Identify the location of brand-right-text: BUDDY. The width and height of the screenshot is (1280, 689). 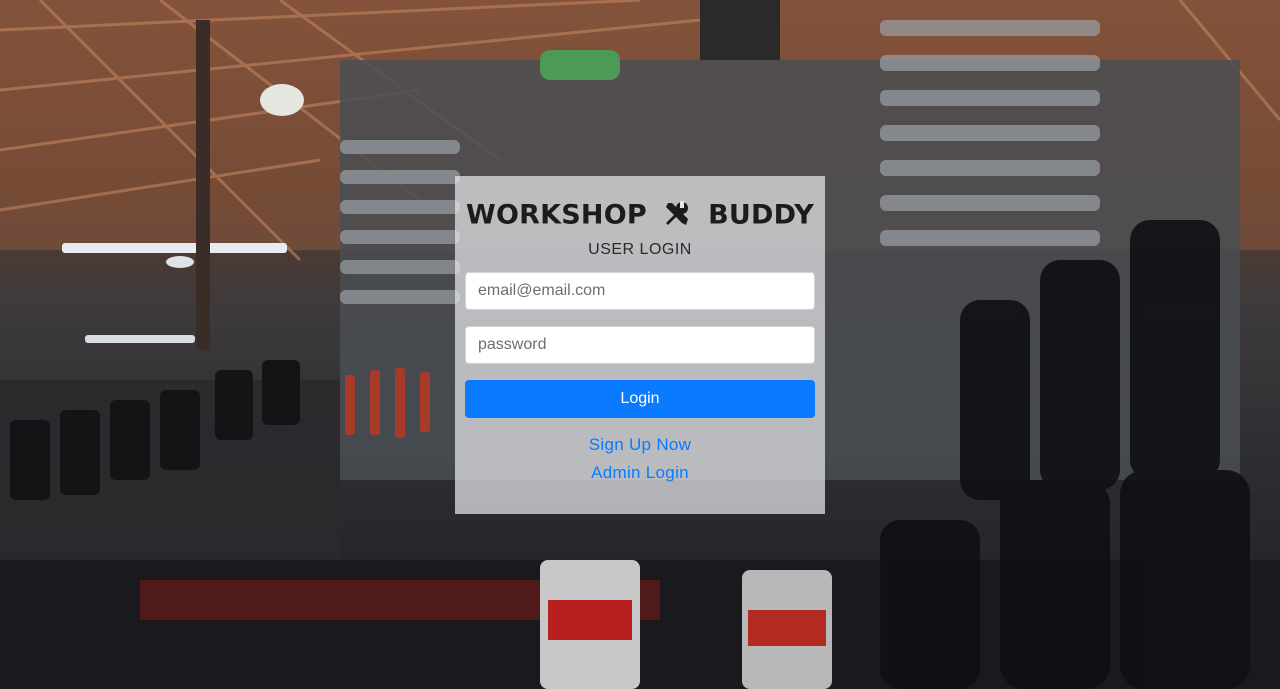
(761, 215).